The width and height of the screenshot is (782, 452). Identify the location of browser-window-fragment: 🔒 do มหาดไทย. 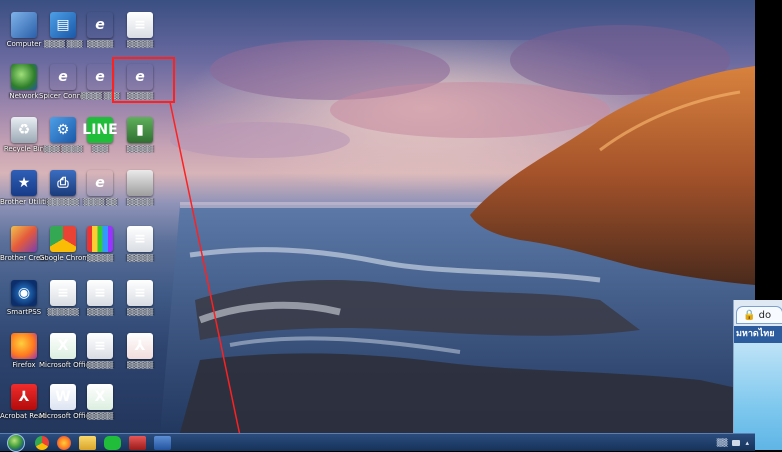
(757, 375).